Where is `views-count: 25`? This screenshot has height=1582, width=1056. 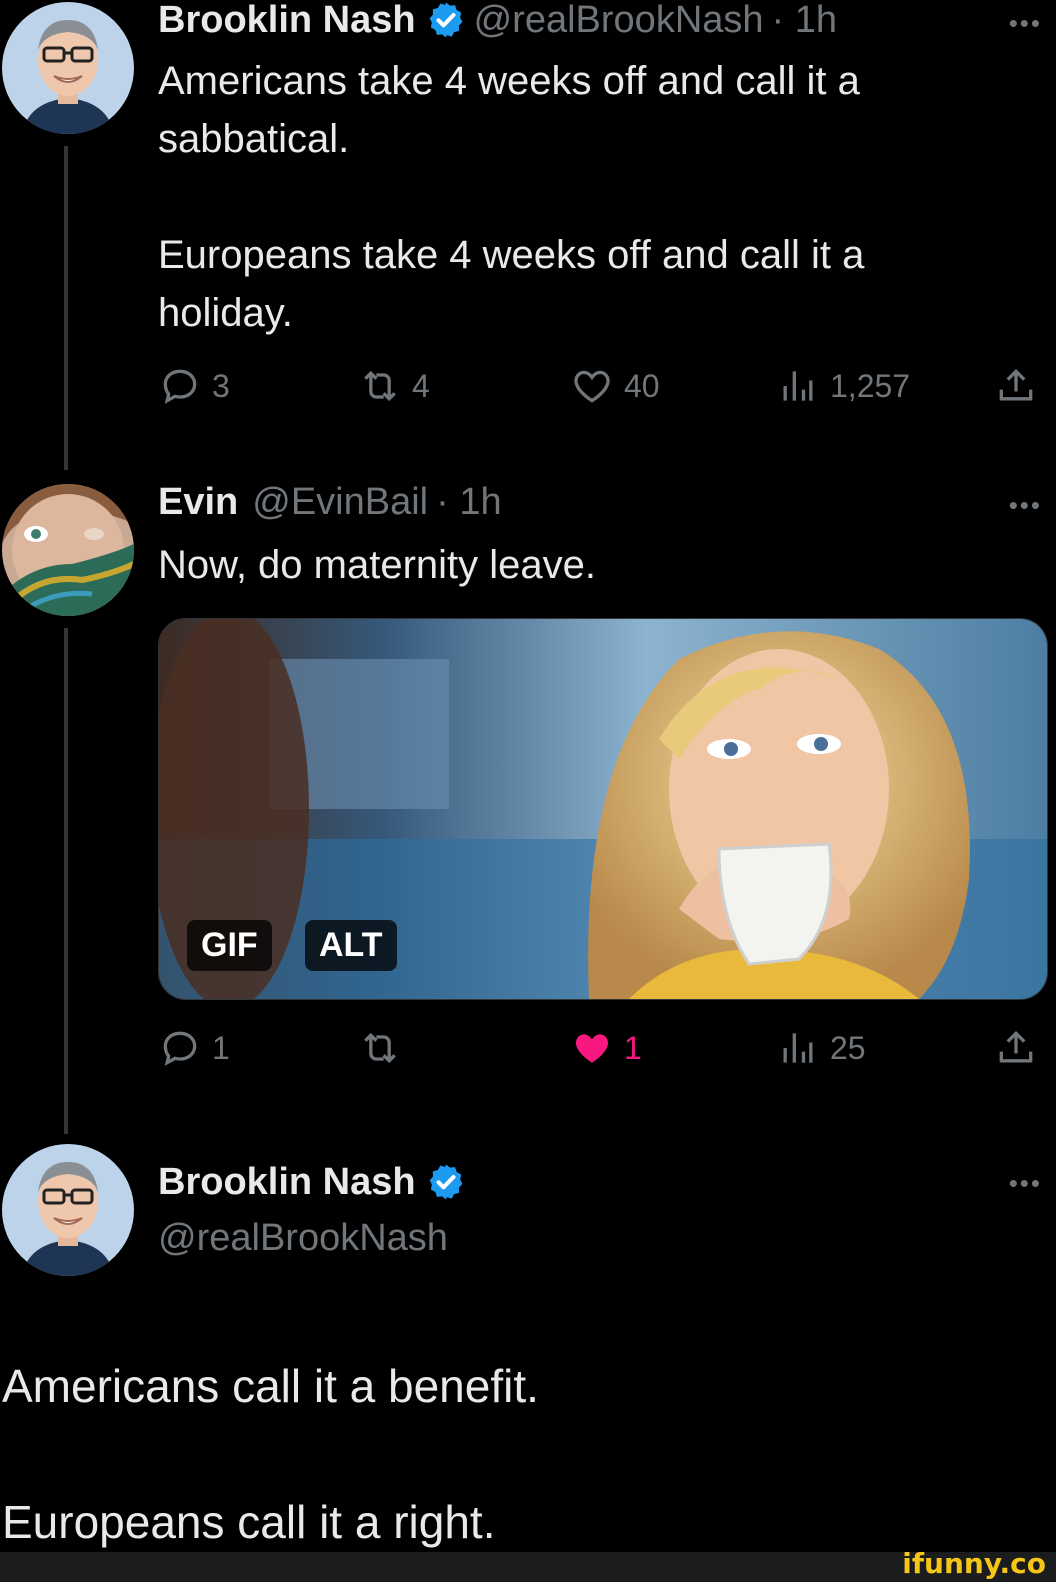
views-count: 25 is located at coordinates (848, 1047).